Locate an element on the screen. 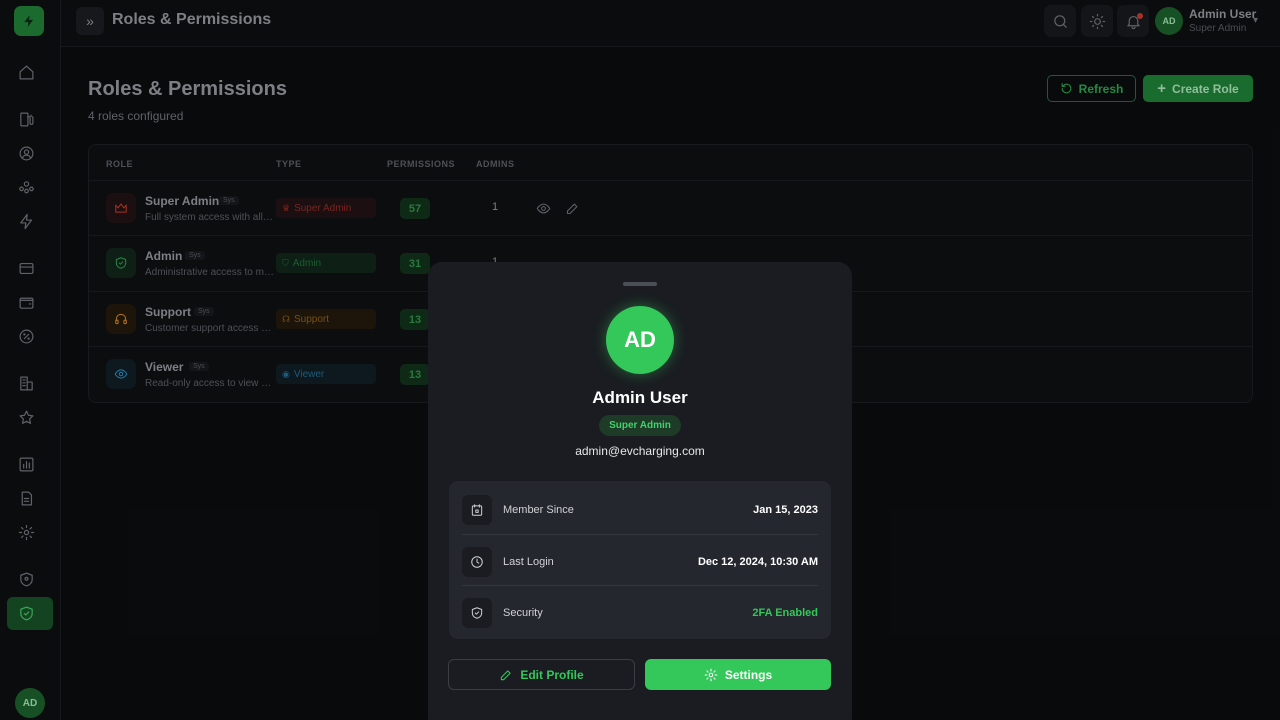  role-description: Read-only access to view data is located at coordinates (210, 383).